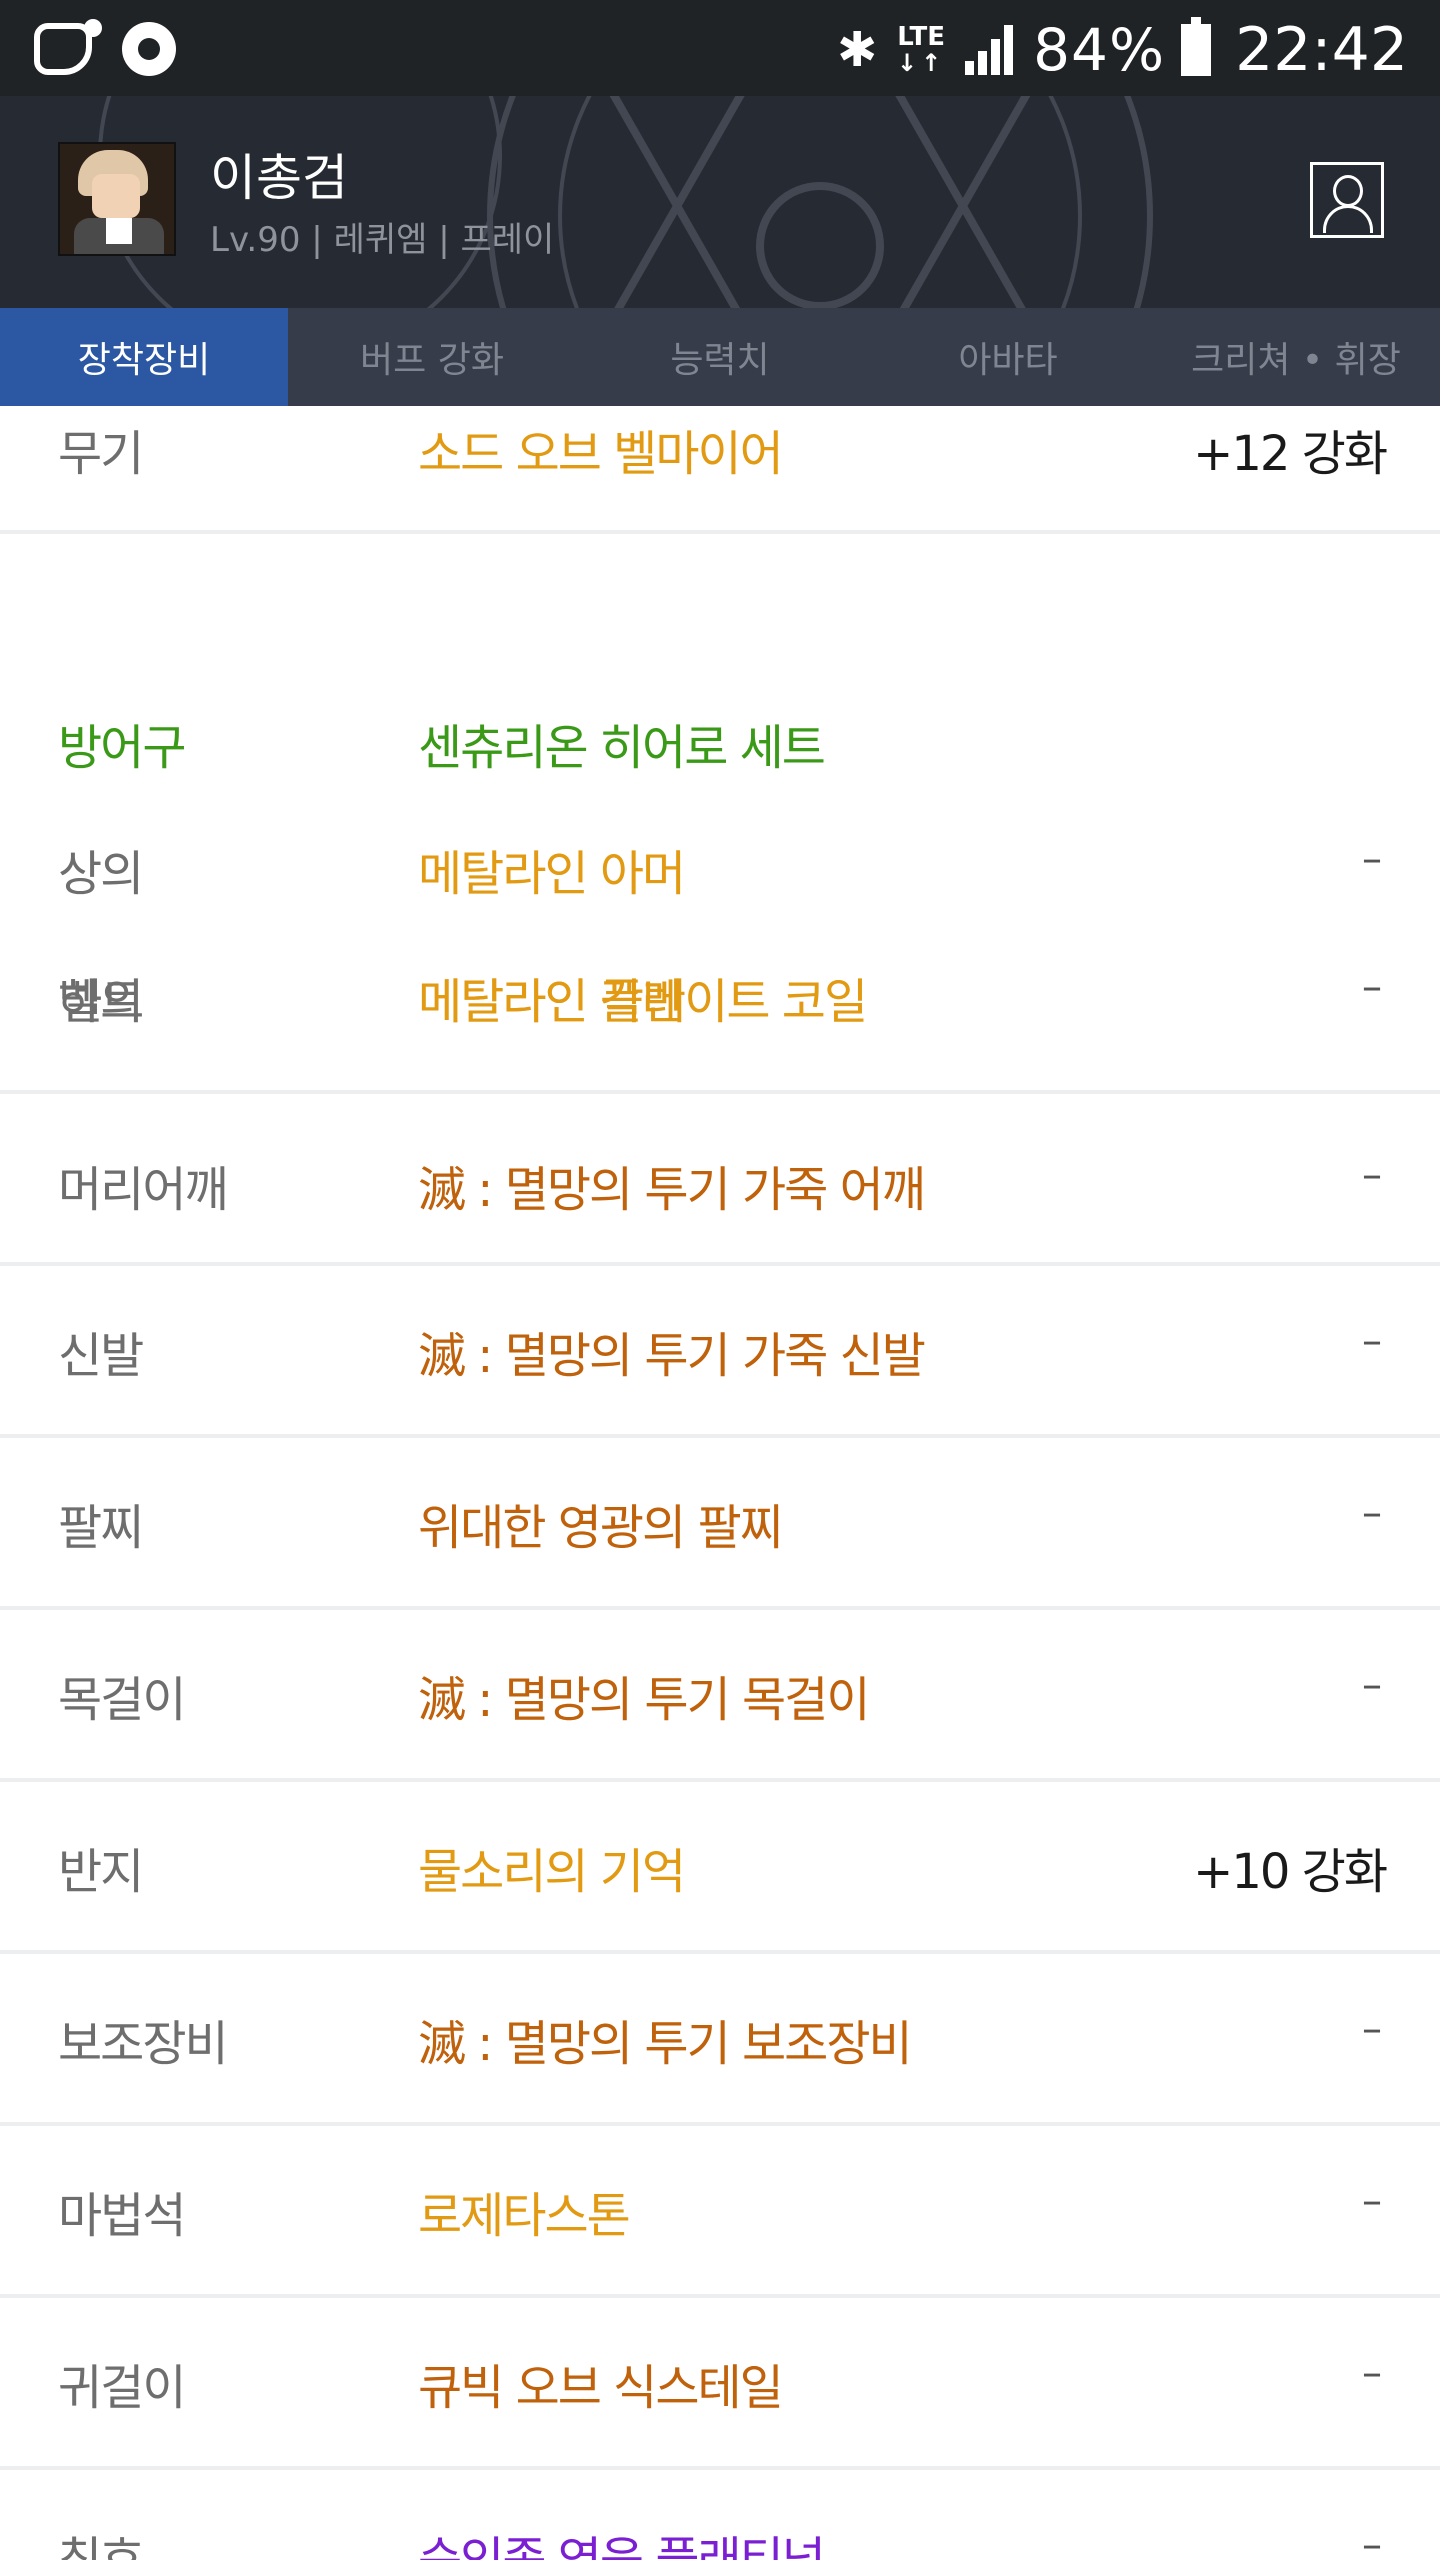 The width and height of the screenshot is (1440, 2560). Describe the element at coordinates (122, 2388) in the screenshot. I see `slot-label: 귀걸이` at that location.